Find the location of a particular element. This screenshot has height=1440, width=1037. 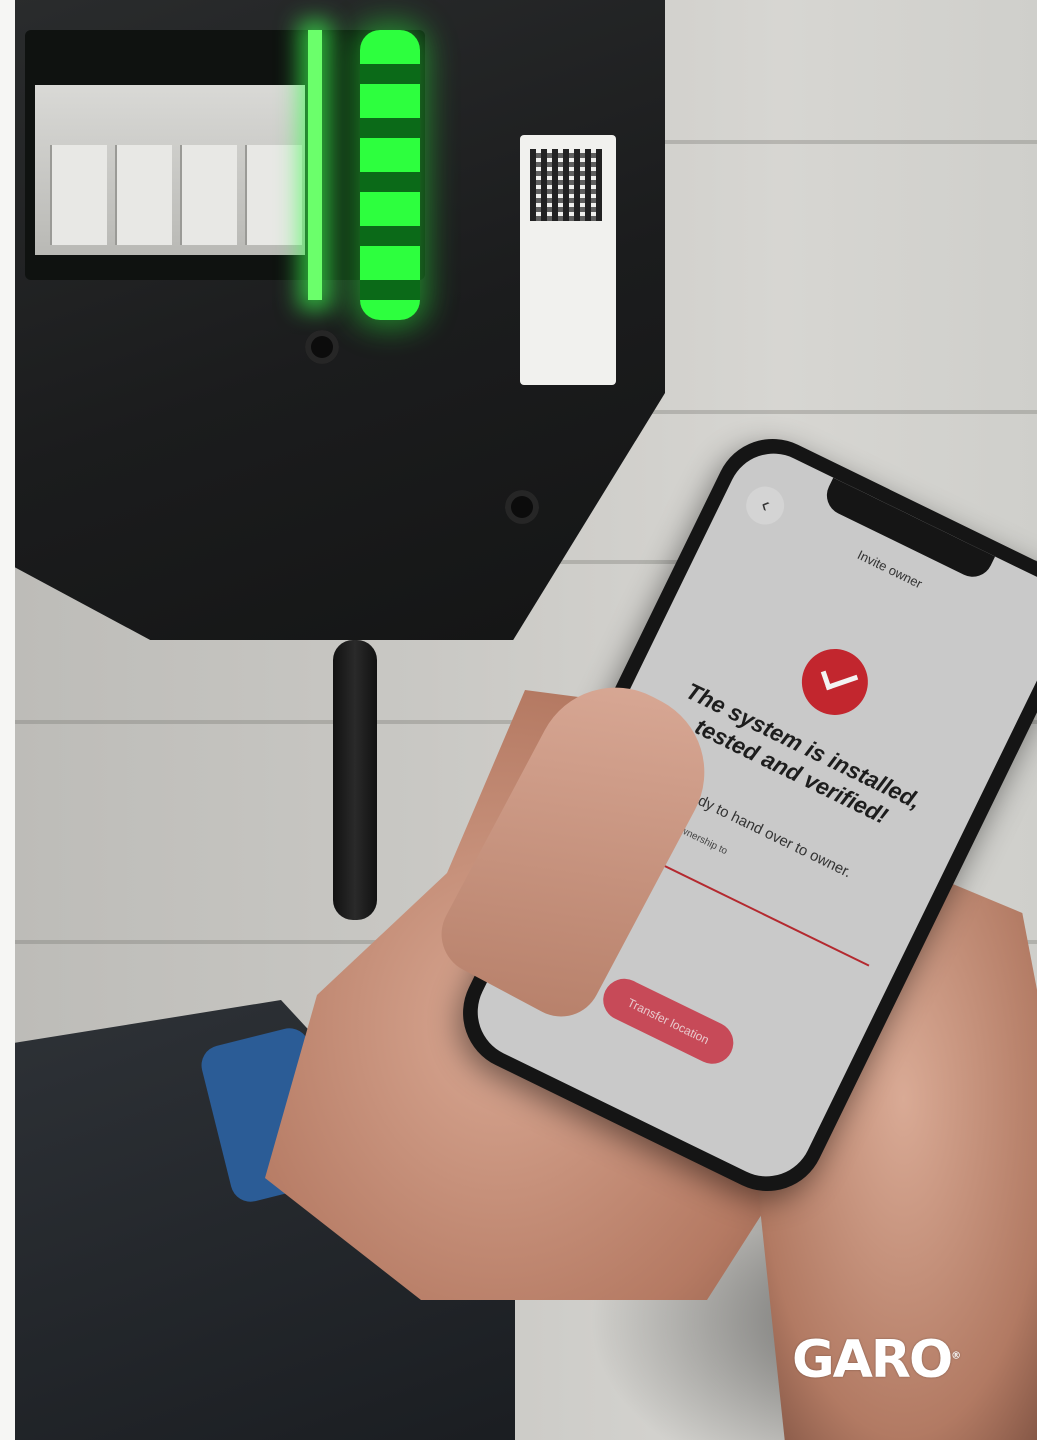

circuit-breakers is located at coordinates (170, 170).